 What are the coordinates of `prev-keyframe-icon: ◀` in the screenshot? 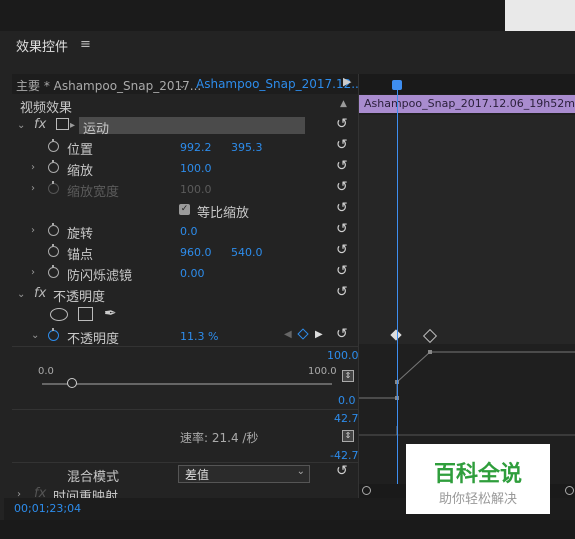 It's located at (288, 334).